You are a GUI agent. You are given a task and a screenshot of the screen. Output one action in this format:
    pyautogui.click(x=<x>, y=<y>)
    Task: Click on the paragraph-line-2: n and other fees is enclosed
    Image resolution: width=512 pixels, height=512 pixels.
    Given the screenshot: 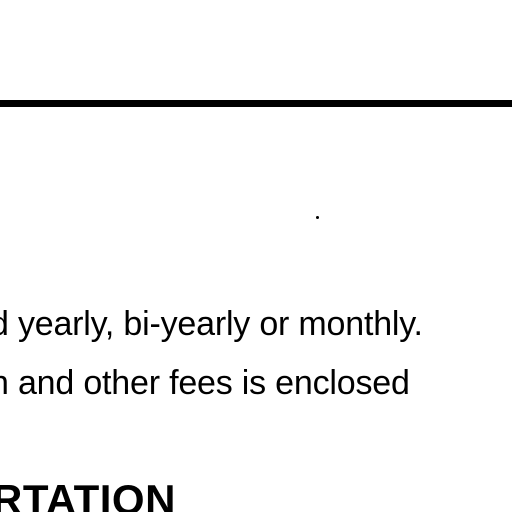 What is the action you would take?
    pyautogui.click(x=205, y=383)
    